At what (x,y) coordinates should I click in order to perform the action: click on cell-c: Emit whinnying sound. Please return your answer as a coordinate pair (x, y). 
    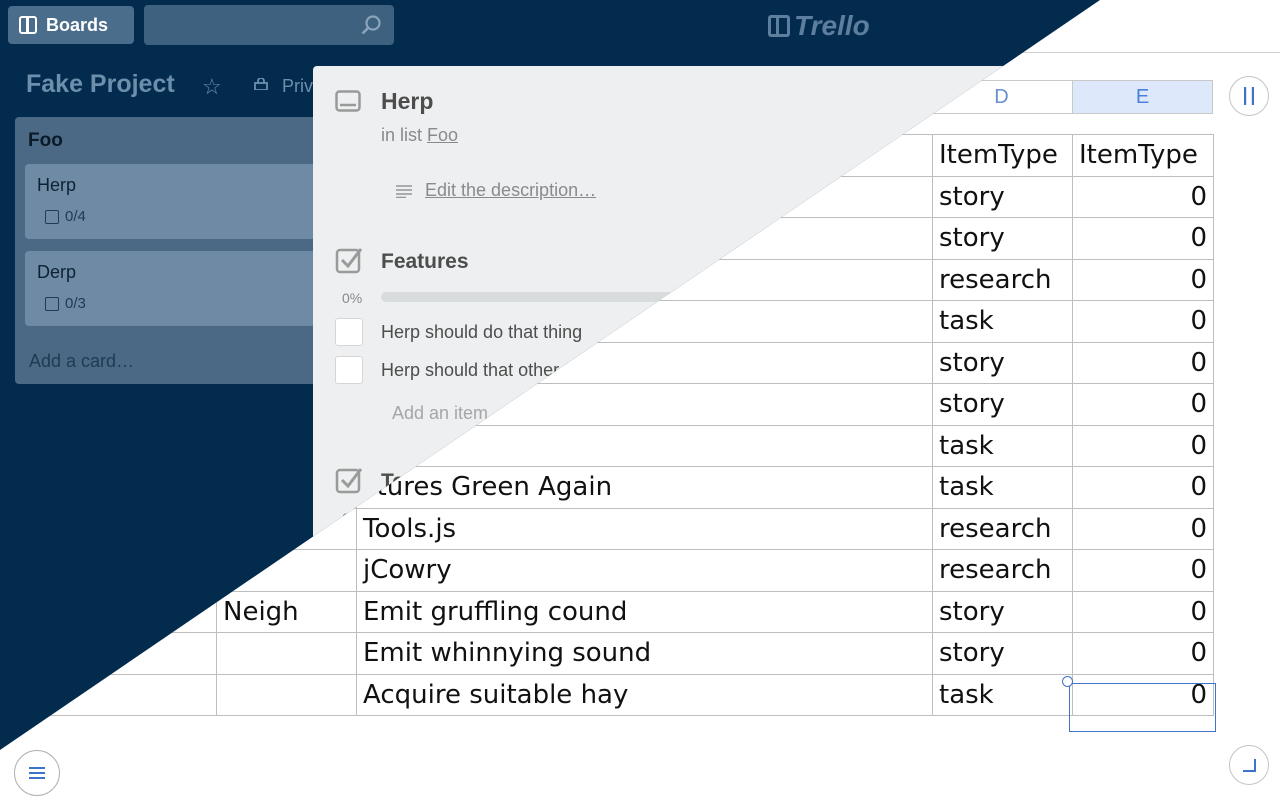
    Looking at the image, I should click on (644, 653).